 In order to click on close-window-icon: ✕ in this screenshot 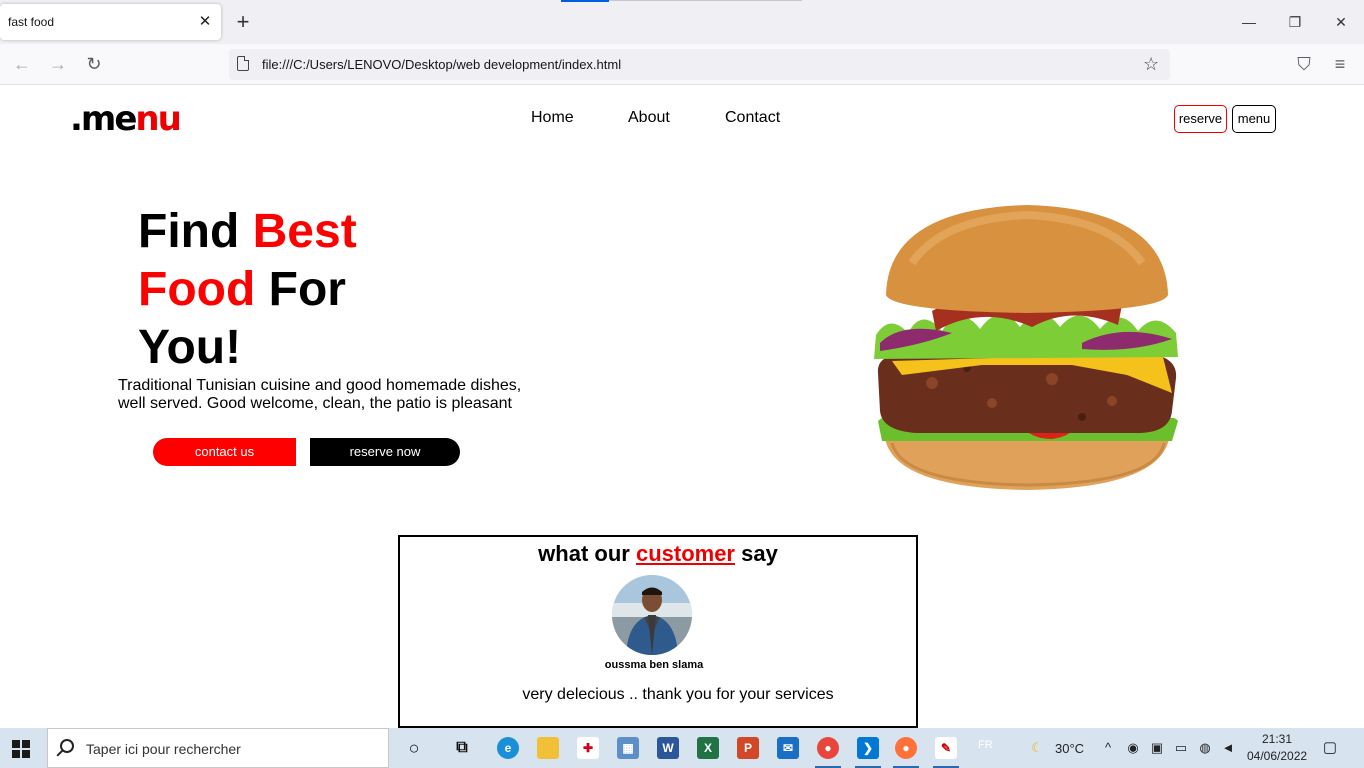, I will do `click(1341, 22)`.